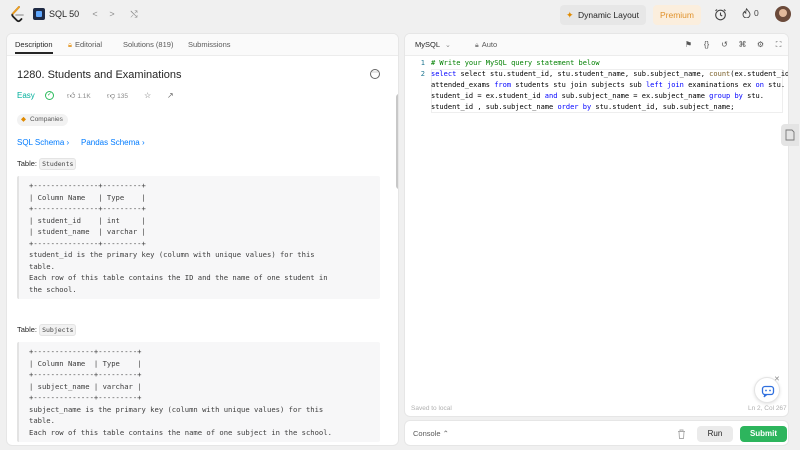 The image size is (800, 450). Describe the element at coordinates (720, 74) in the screenshot. I see `code-function: count` at that location.